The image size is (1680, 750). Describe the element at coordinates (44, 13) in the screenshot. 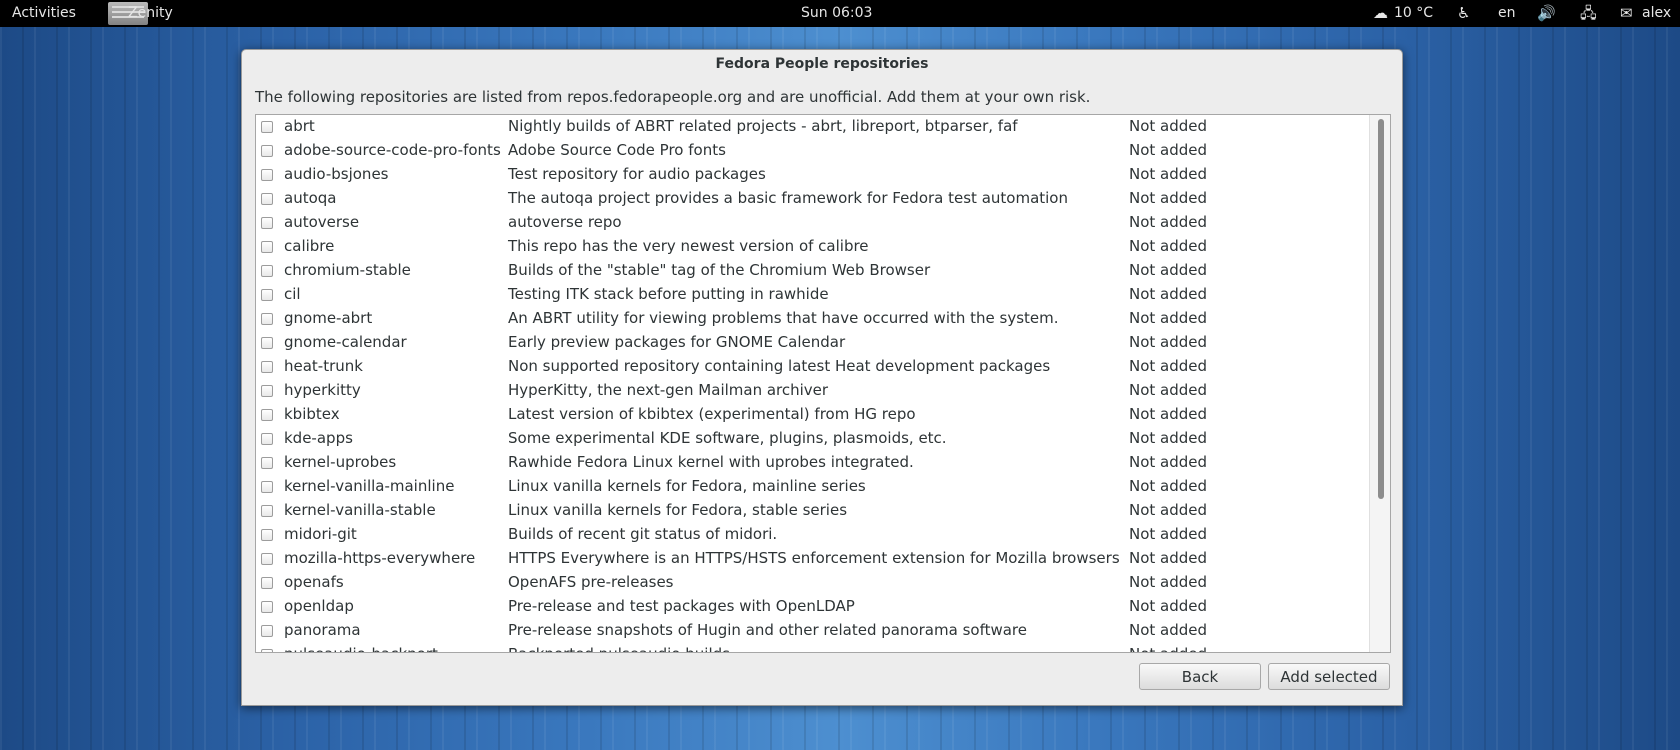

I see `activities-button: Activities` at that location.